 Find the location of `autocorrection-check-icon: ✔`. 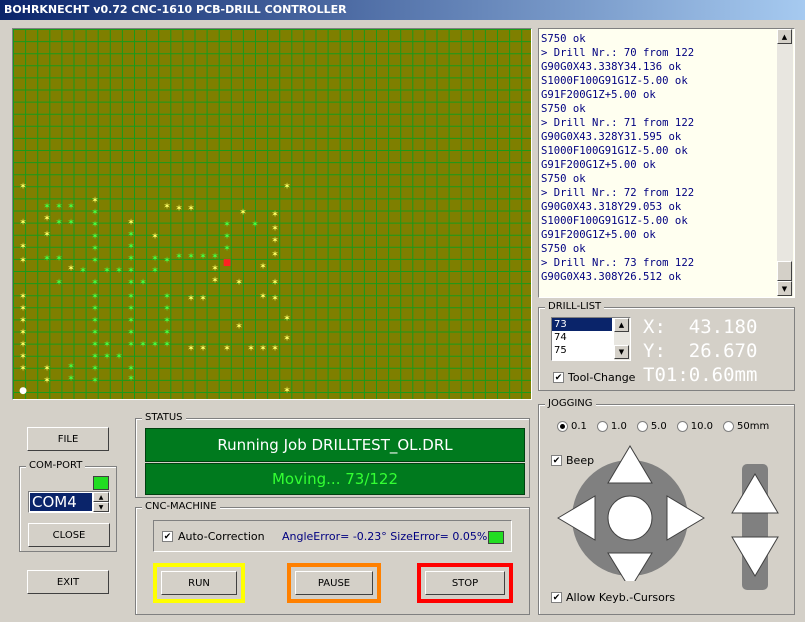

autocorrection-check-icon: ✔ is located at coordinates (167, 536).